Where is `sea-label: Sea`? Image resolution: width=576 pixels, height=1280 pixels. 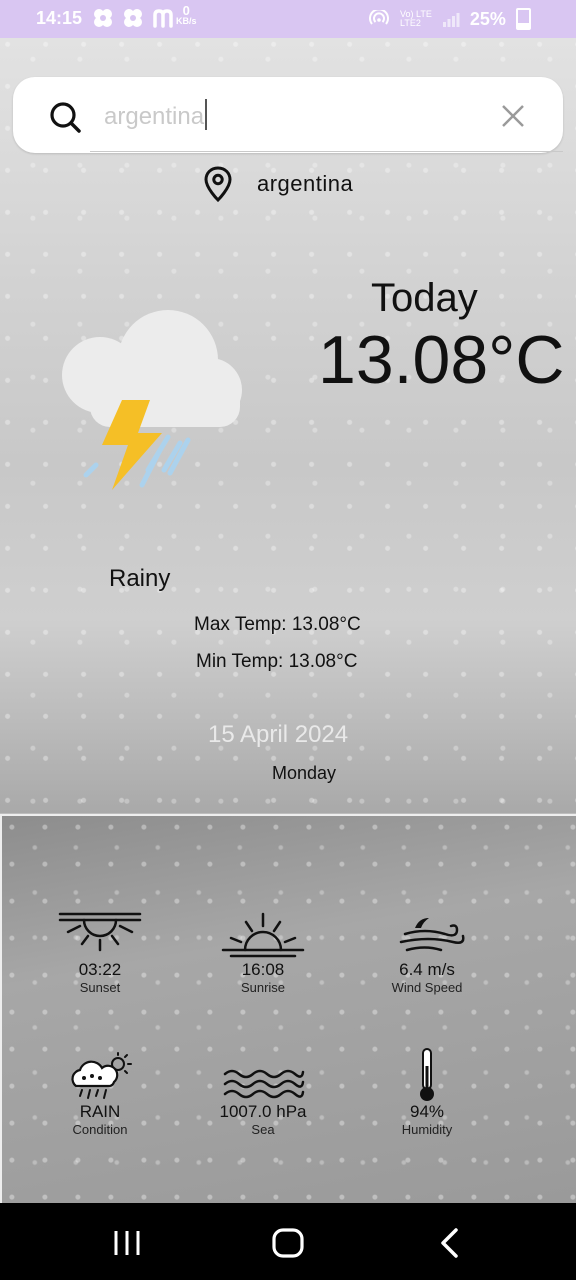 sea-label: Sea is located at coordinates (263, 1129).